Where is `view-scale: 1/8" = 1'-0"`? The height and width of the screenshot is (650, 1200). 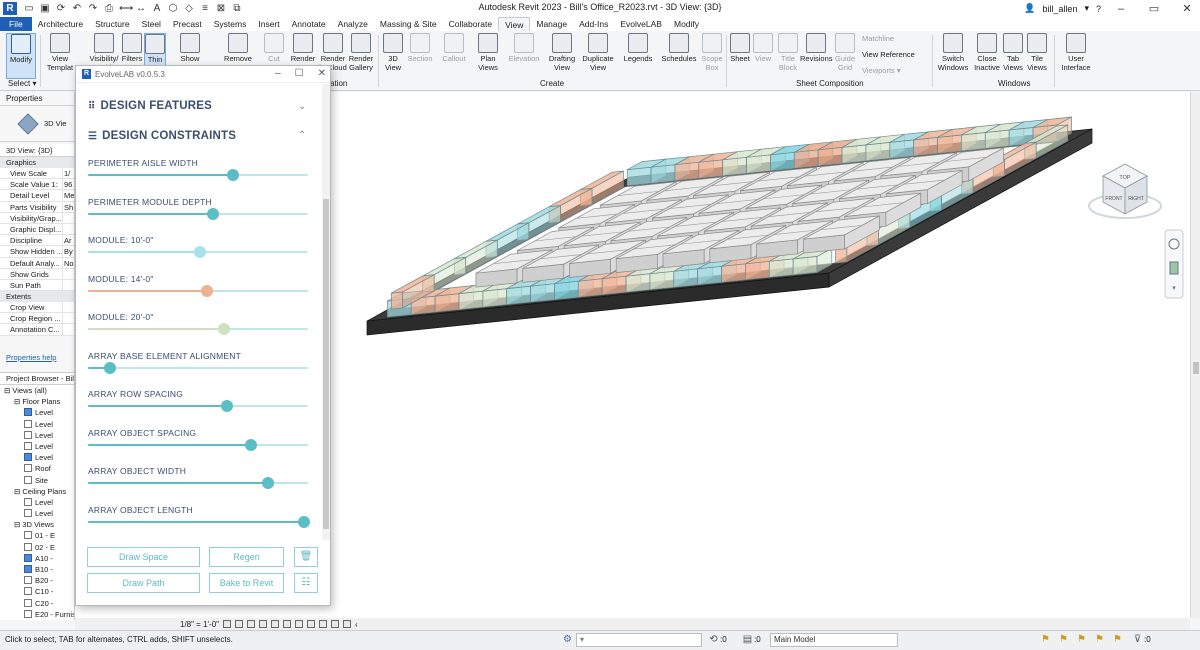
view-scale: 1/8" = 1'-0" is located at coordinates (199, 624).